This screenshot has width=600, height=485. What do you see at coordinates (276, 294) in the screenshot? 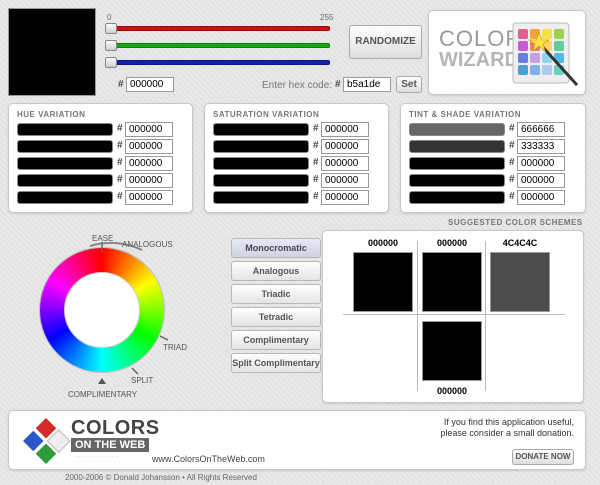
I see `scheme-button-triadic: Triadic` at bounding box center [276, 294].